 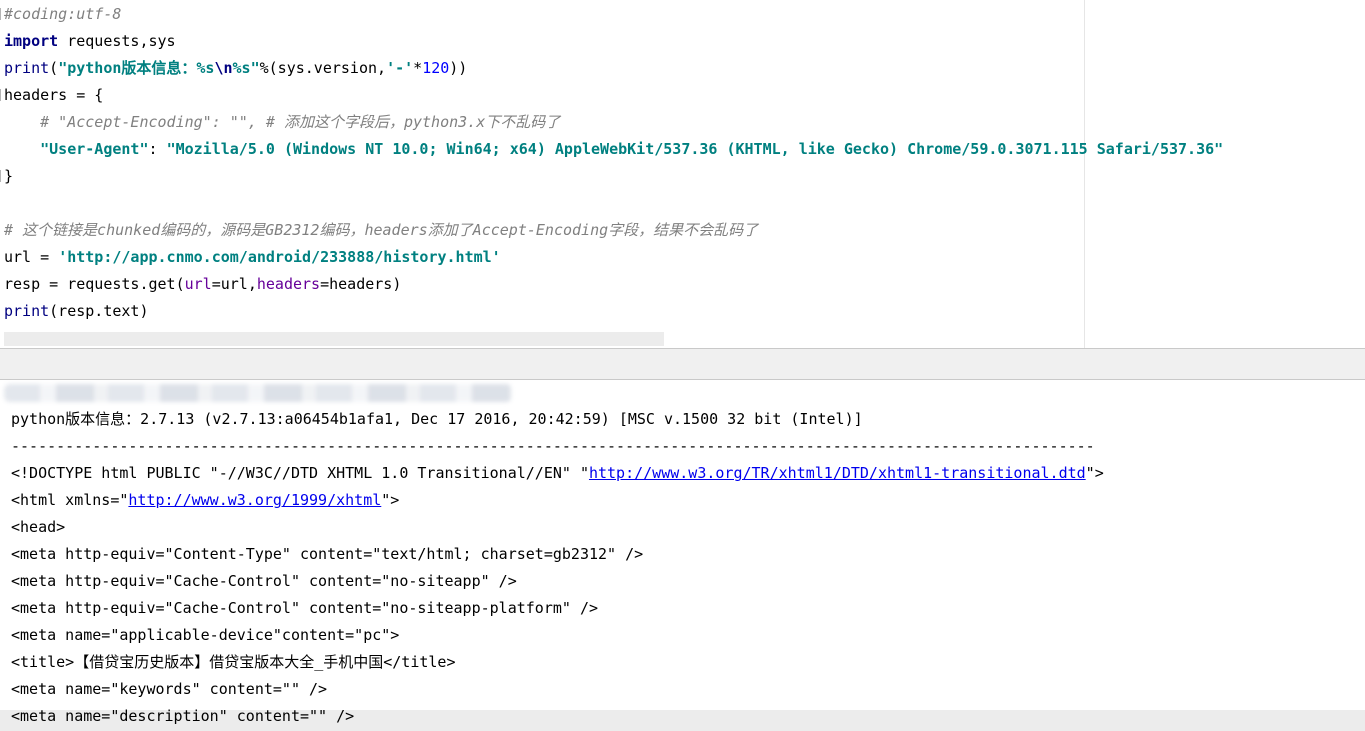 What do you see at coordinates (246, 68) in the screenshot?
I see `string-literal: %s"` at bounding box center [246, 68].